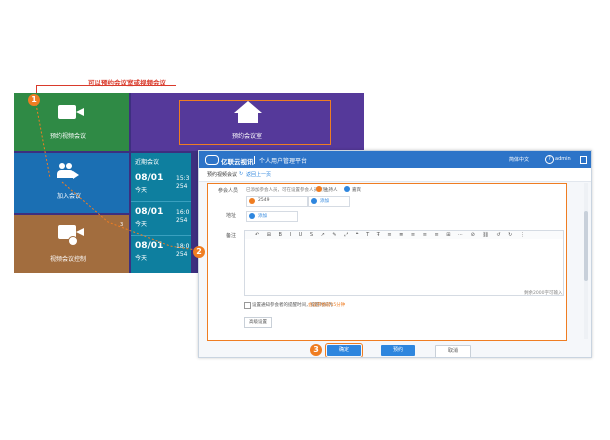 This screenshot has width=610, height=440. I want to click on participant-chip: 2549, so click(277, 201).